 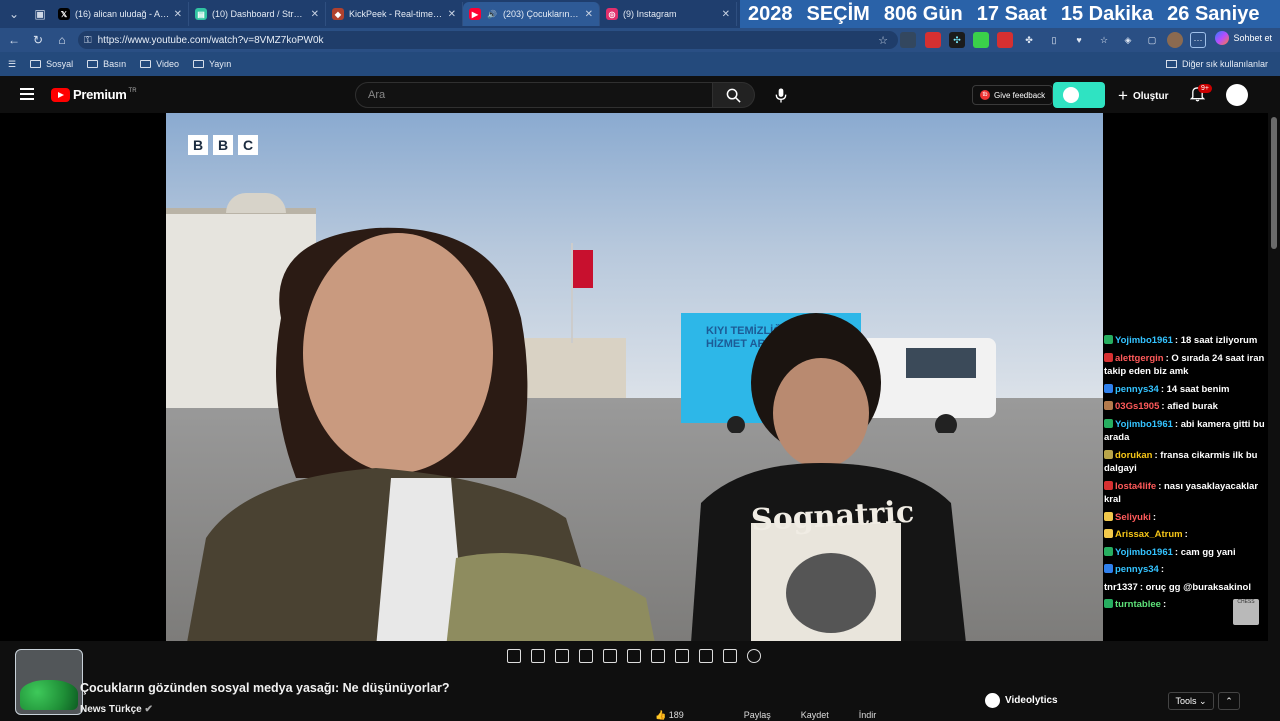 What do you see at coordinates (1079, 40) in the screenshot?
I see `performance-icon: ♥` at bounding box center [1079, 40].